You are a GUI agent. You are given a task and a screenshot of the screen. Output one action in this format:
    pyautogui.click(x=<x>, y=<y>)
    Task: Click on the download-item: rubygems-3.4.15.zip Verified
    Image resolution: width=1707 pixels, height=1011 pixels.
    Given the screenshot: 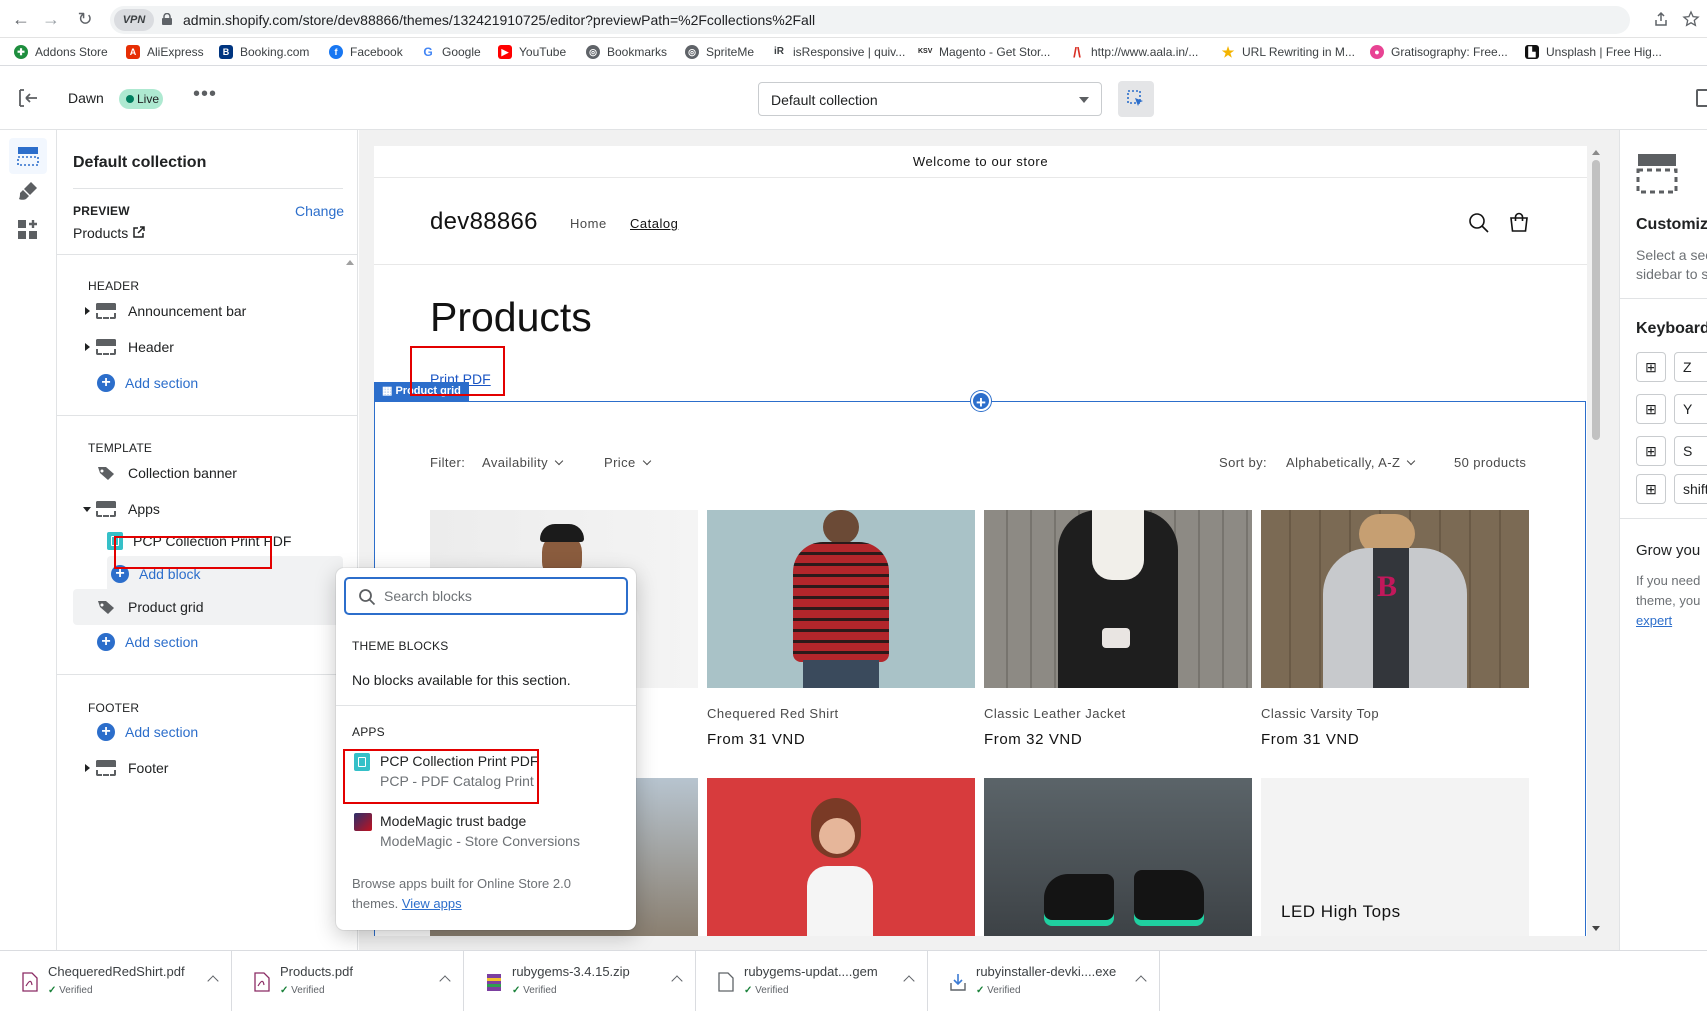 What is the action you would take?
    pyautogui.click(x=580, y=981)
    